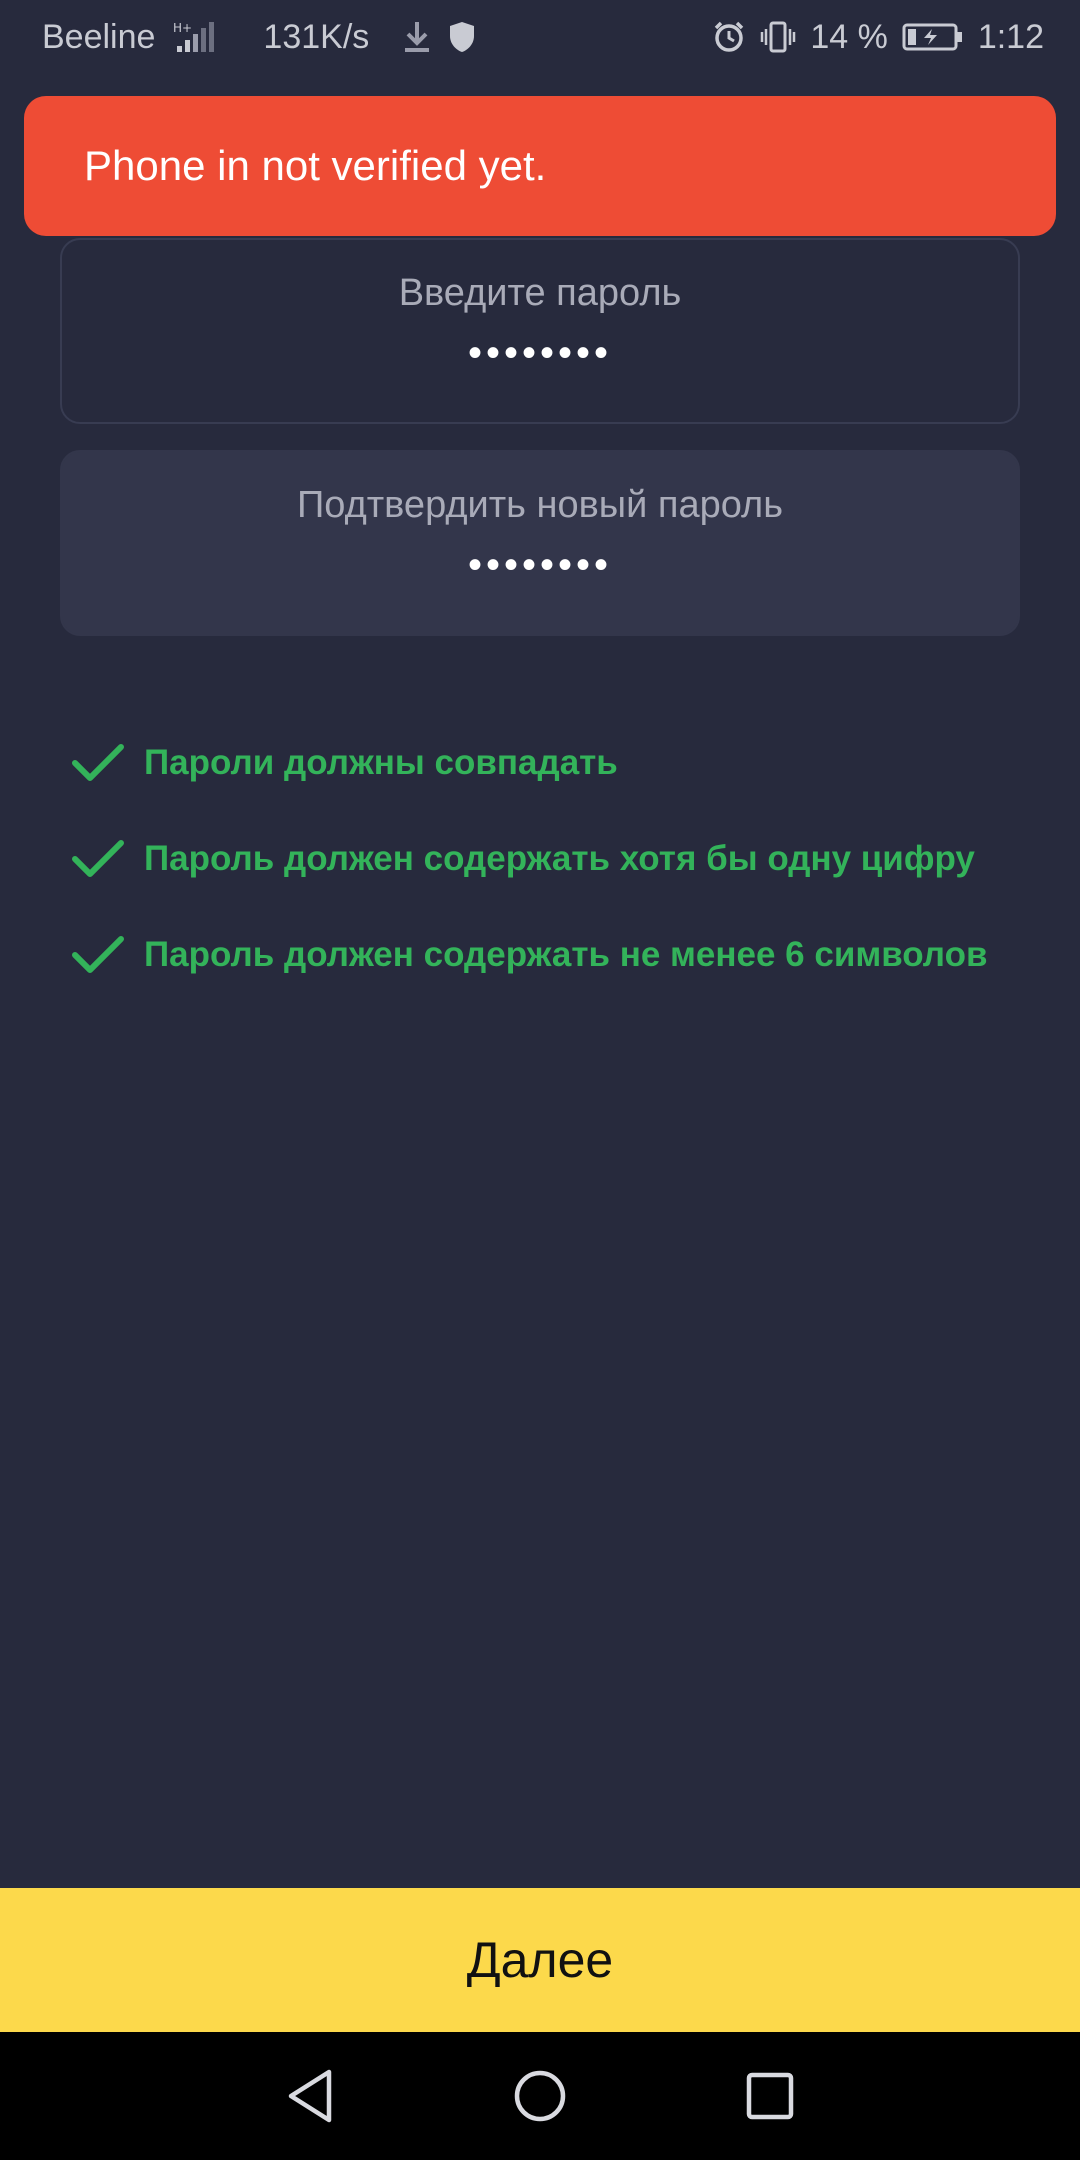  I want to click on next-button-label: Далее, so click(540, 1960).